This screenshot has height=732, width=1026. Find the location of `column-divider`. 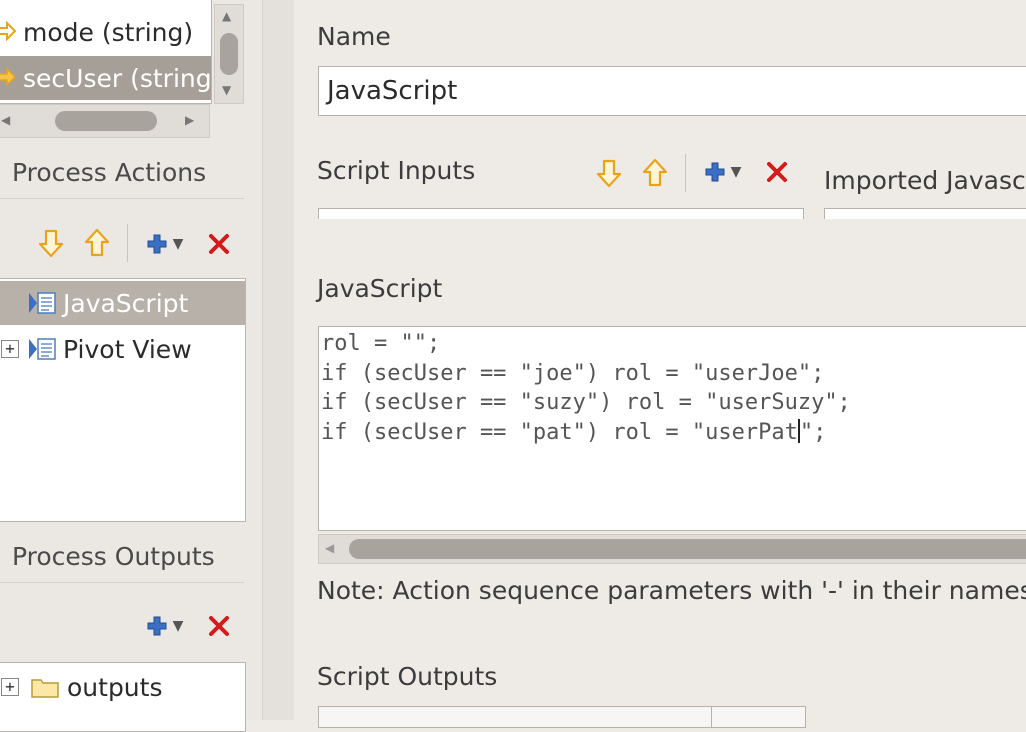

column-divider is located at coordinates (711, 717).